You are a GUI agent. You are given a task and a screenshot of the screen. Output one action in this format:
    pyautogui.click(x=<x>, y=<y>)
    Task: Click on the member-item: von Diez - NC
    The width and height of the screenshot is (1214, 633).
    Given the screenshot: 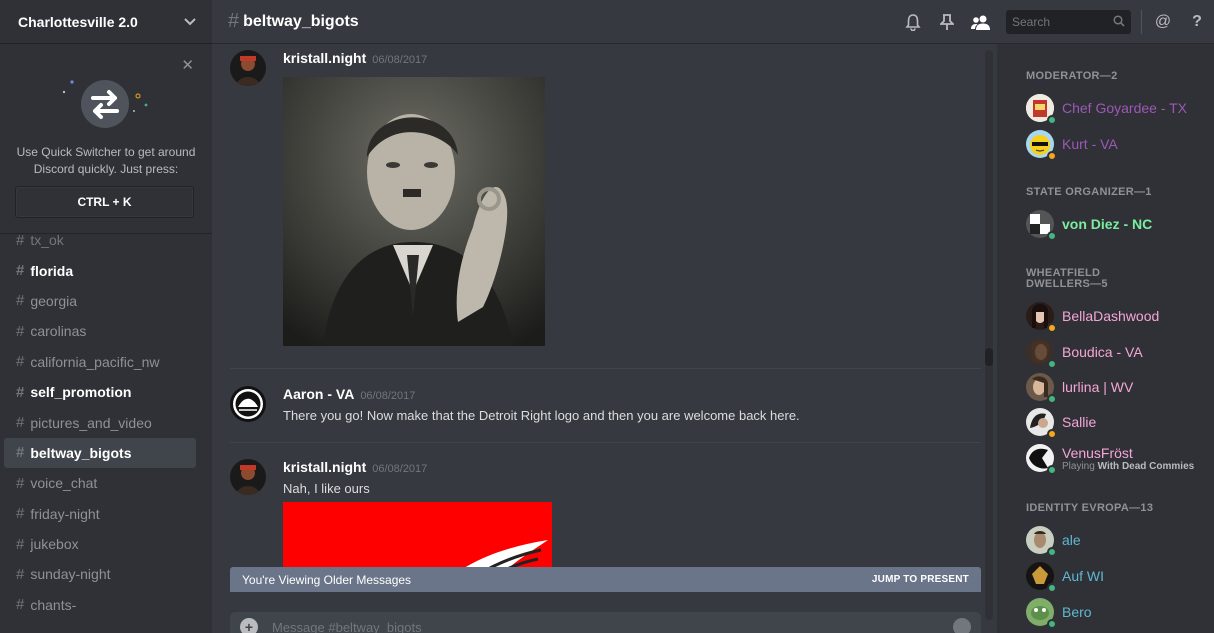 What is the action you would take?
    pyautogui.click(x=1089, y=225)
    